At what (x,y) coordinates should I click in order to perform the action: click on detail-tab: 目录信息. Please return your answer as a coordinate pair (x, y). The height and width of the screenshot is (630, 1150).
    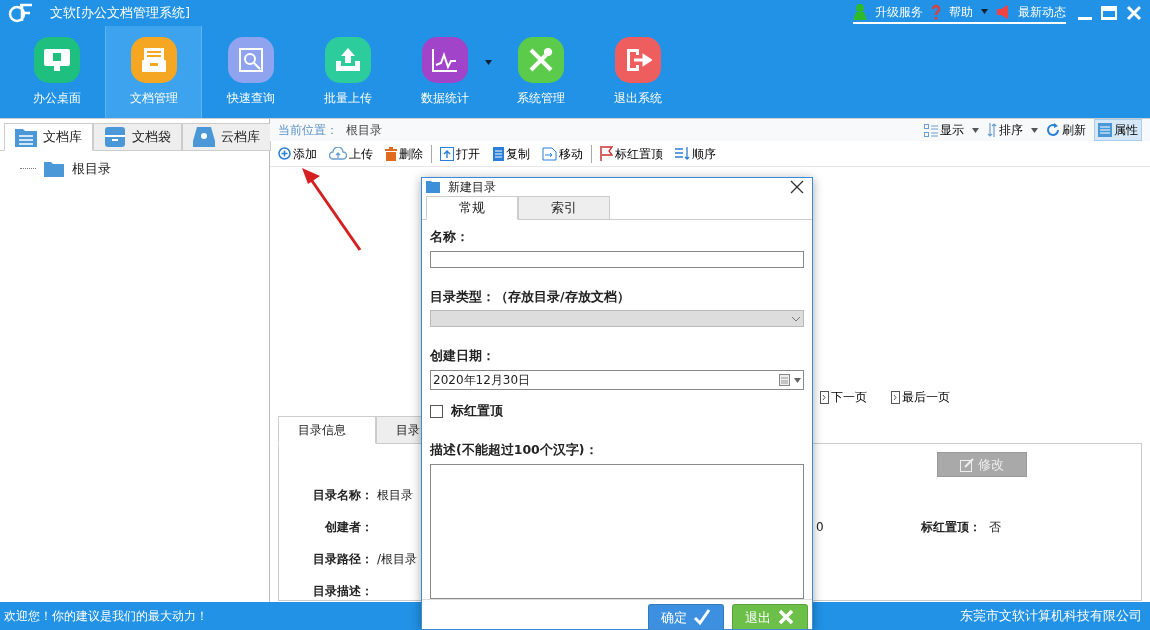
    Looking at the image, I should click on (327, 430).